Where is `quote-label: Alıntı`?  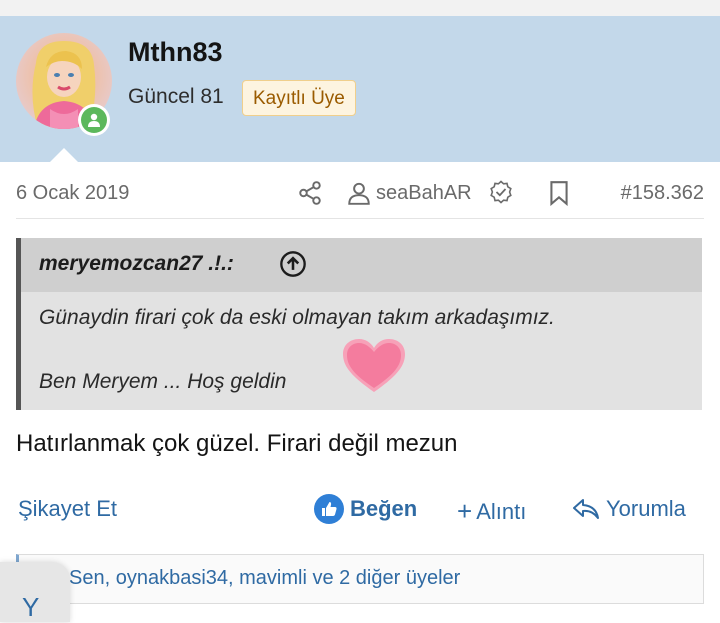
quote-label: Alıntı is located at coordinates (501, 512).